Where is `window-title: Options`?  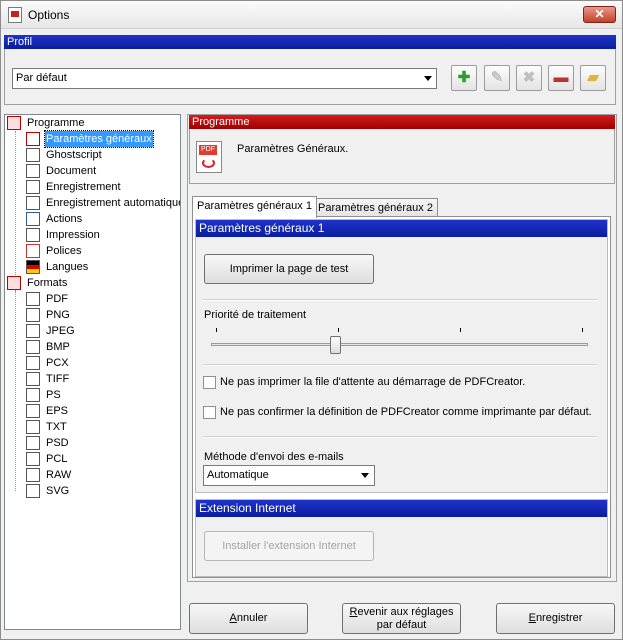 window-title: Options is located at coordinates (49, 15).